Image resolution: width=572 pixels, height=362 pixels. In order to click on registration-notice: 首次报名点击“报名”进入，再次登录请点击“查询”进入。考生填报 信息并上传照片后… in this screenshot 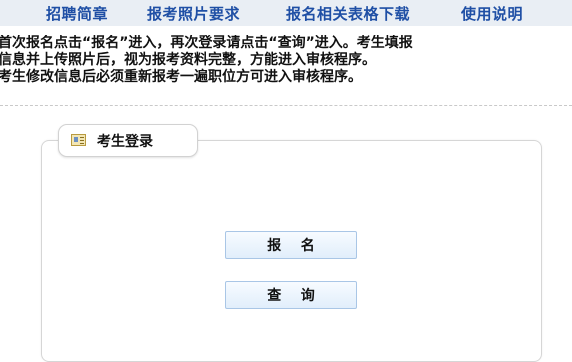, I will do `click(286, 60)`.